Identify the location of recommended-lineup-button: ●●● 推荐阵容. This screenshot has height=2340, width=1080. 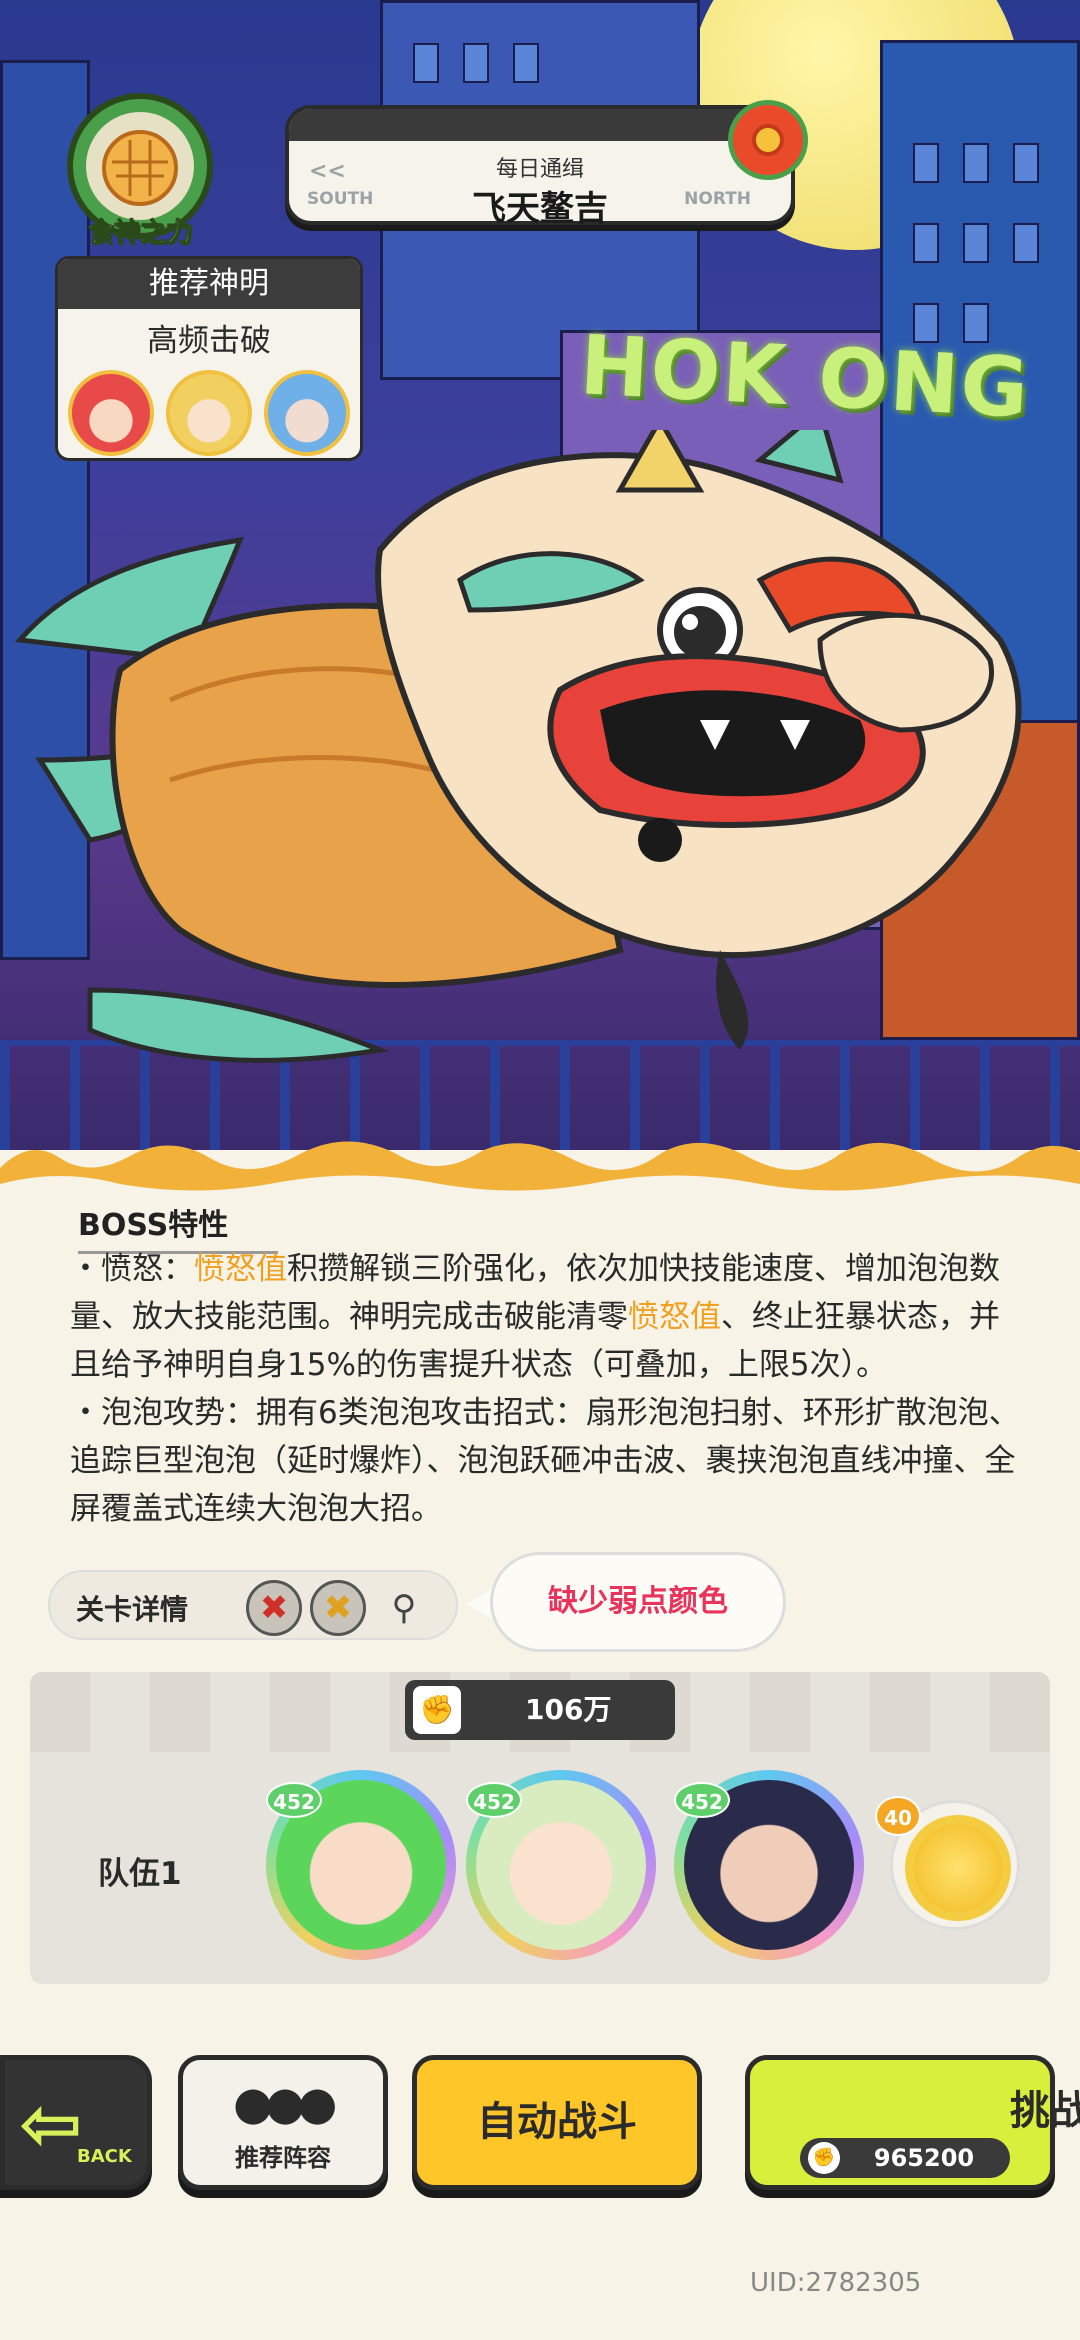
(283, 2122).